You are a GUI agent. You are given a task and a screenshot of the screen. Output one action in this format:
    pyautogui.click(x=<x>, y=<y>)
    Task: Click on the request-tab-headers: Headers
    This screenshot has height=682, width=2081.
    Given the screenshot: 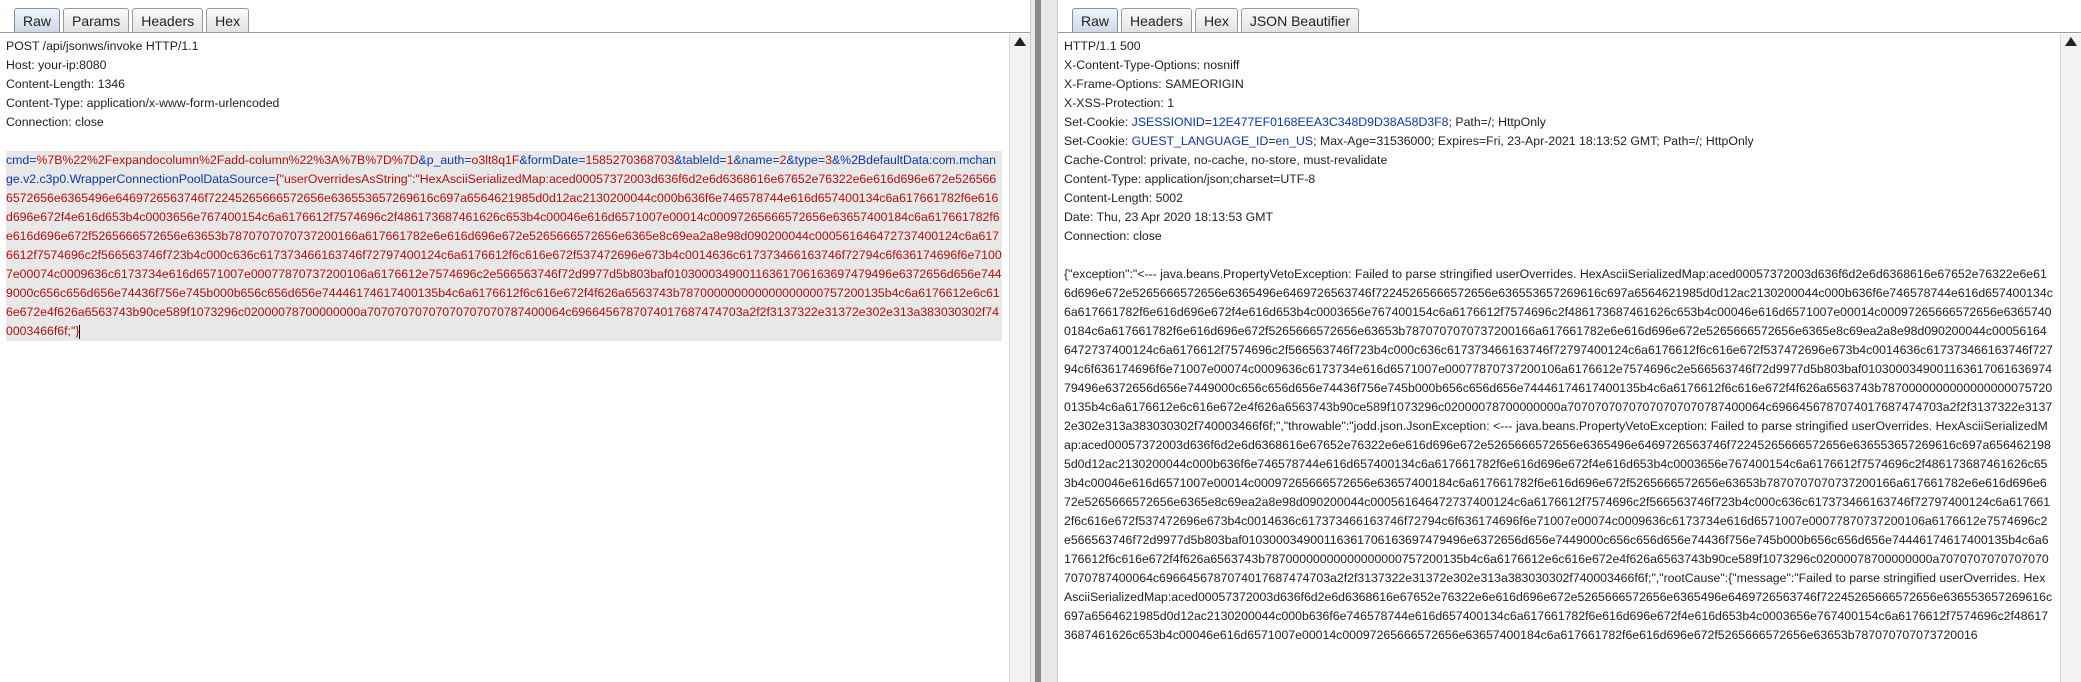 What is the action you would take?
    pyautogui.click(x=168, y=20)
    